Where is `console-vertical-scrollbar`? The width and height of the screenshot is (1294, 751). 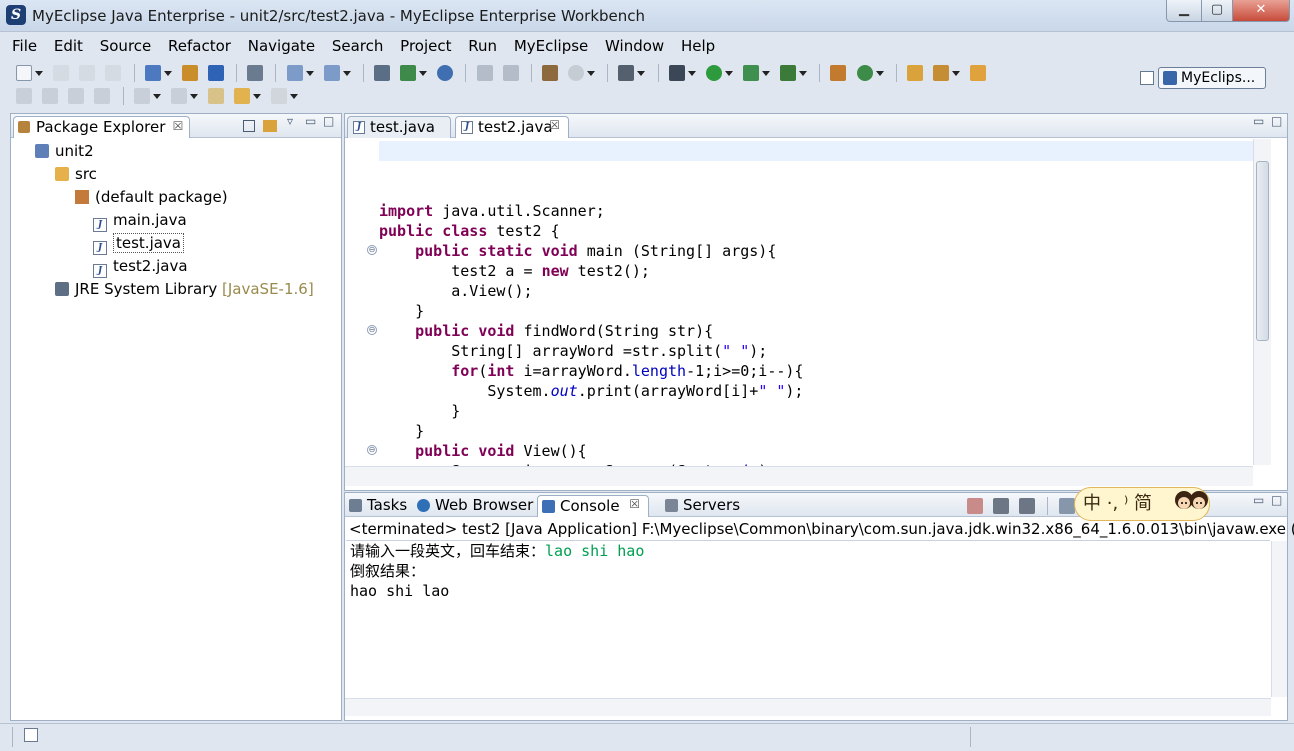
console-vertical-scrollbar is located at coordinates (1279, 619).